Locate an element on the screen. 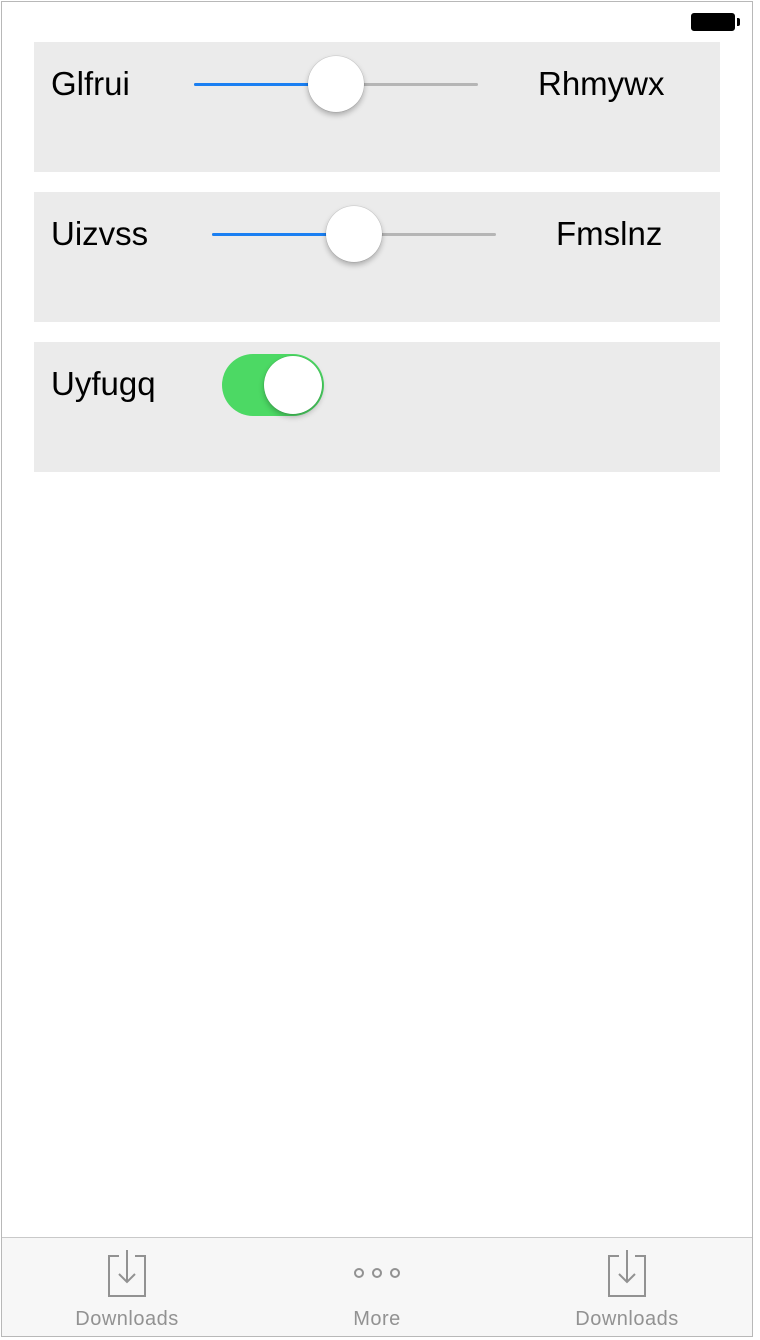 This screenshot has width=760, height=1340. battery-icon is located at coordinates (713, 22).